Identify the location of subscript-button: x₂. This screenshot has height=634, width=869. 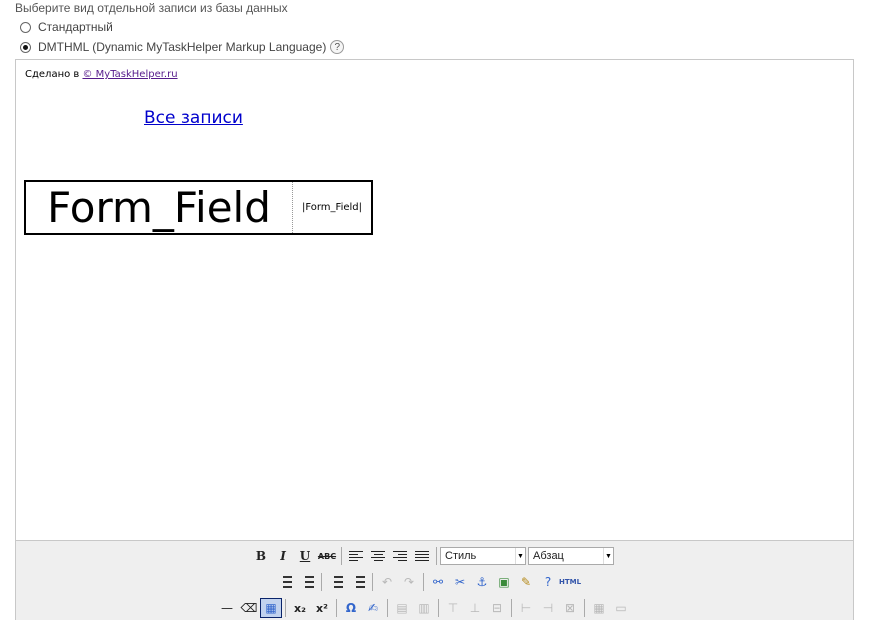
(300, 608).